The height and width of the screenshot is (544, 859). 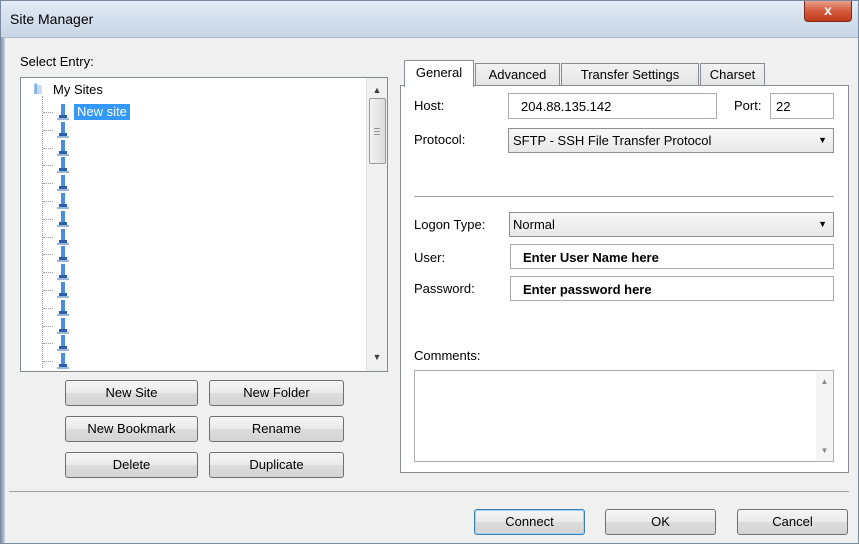 I want to click on logon-type-select: Normal ▼, so click(x=671, y=224).